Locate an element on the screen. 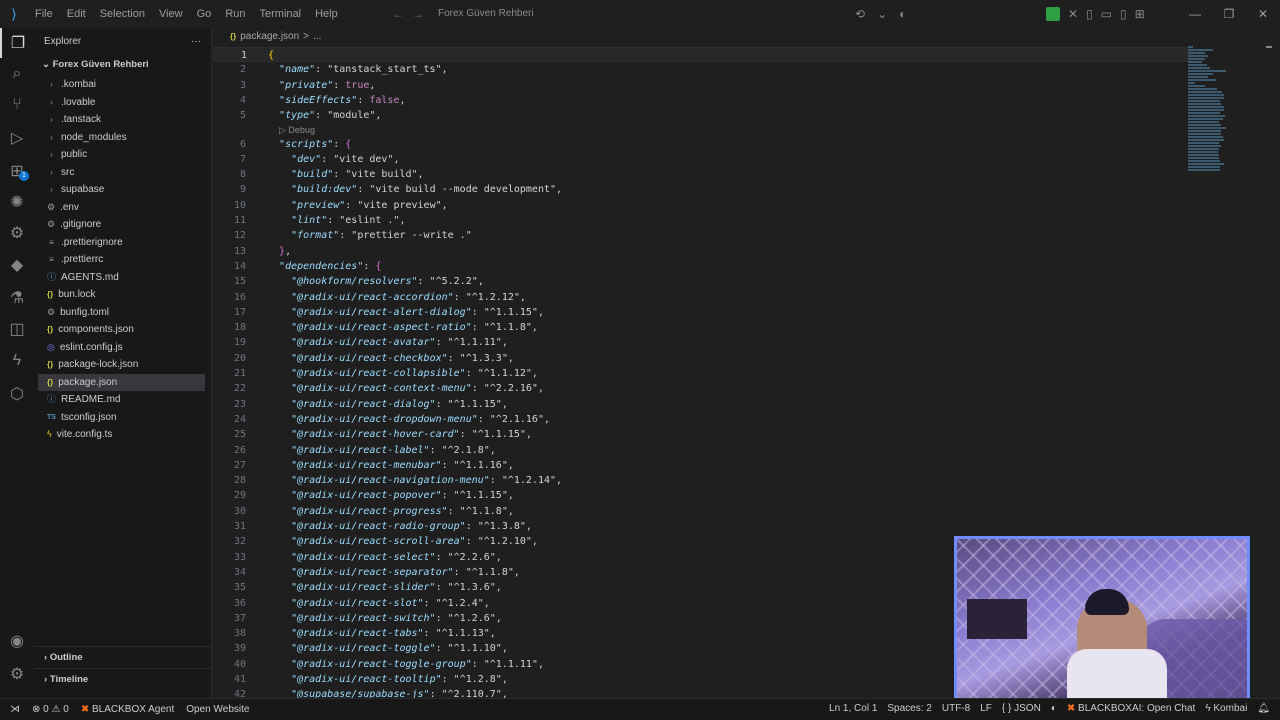 This screenshot has height=720, width=1280. workspace-root: ⌄ Forex Güven Rehberi is located at coordinates (122, 65).